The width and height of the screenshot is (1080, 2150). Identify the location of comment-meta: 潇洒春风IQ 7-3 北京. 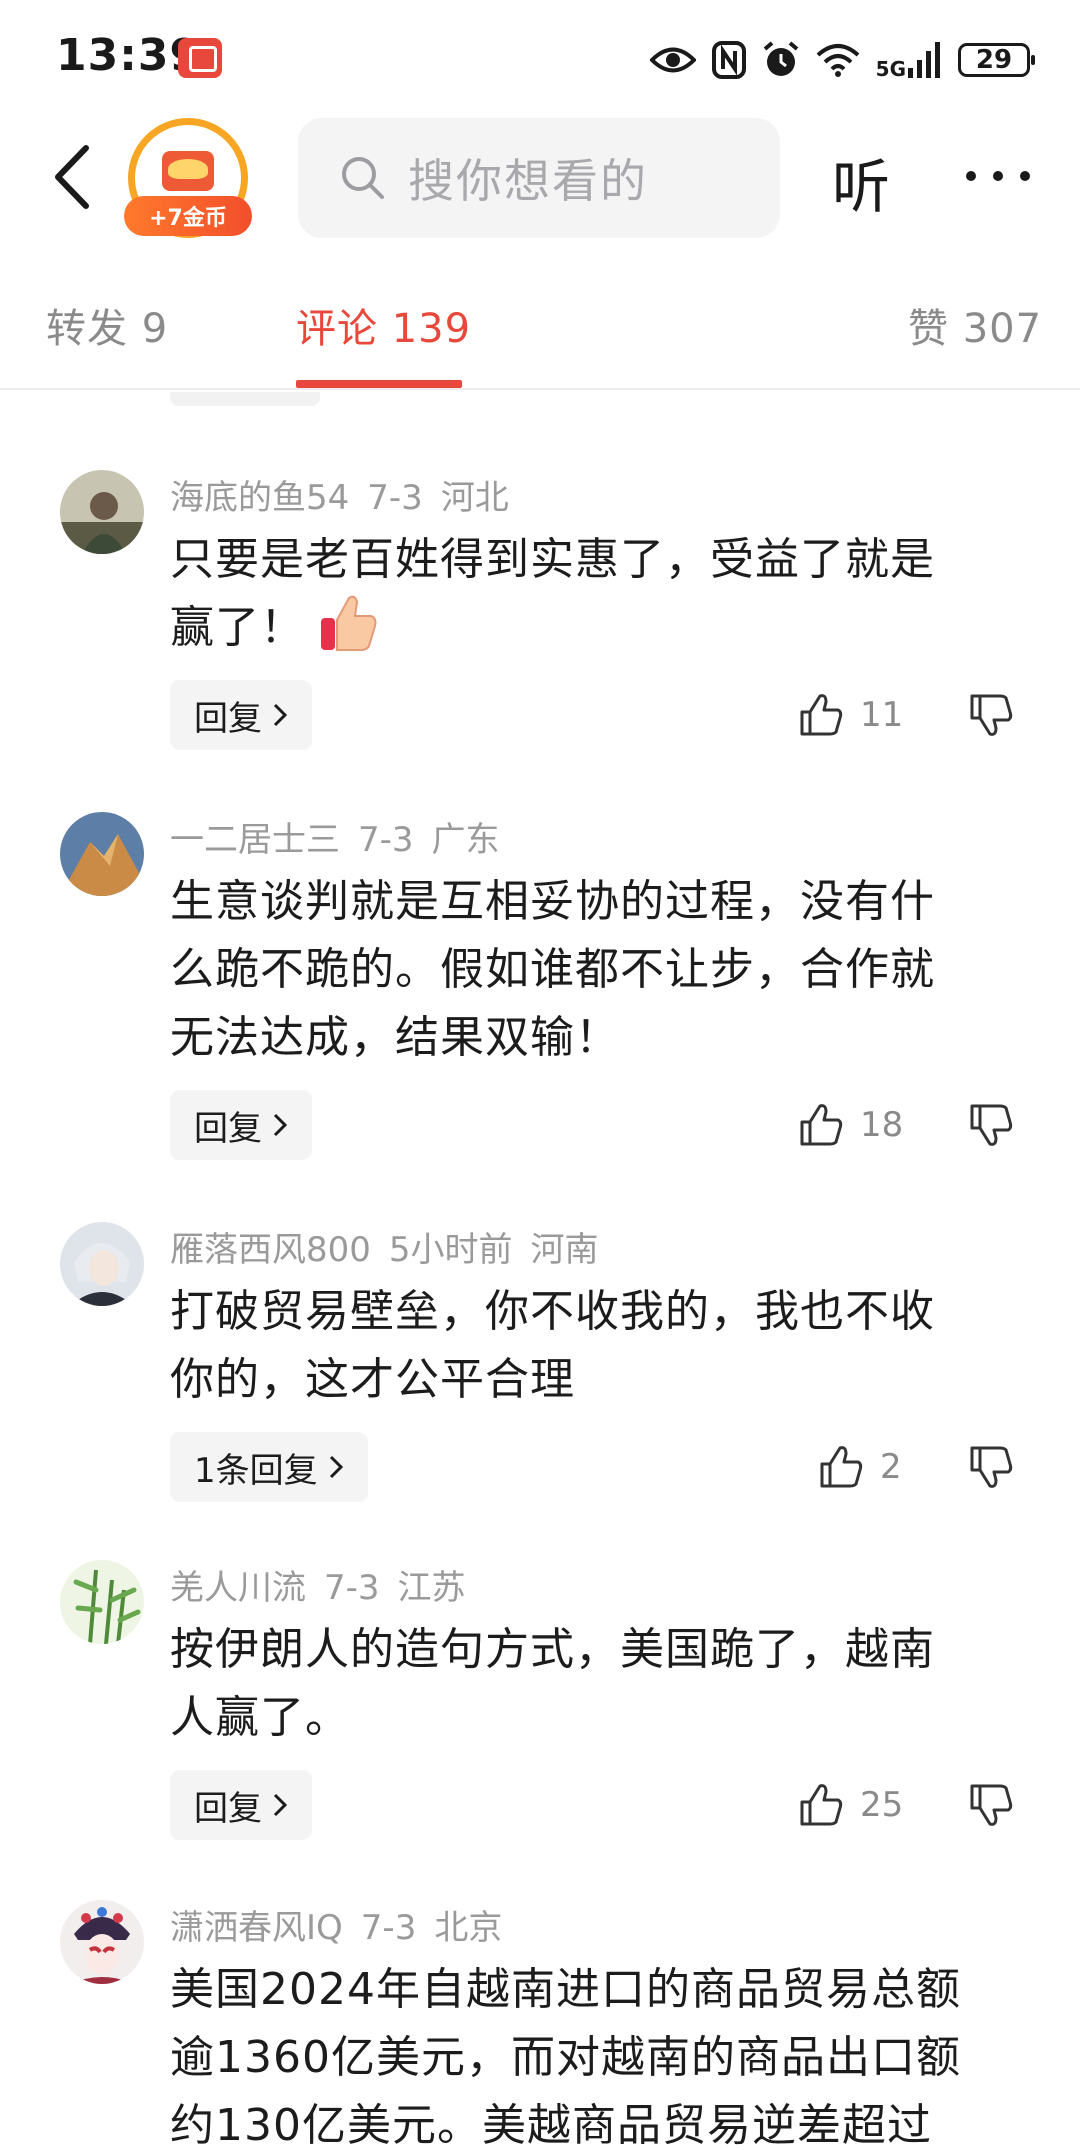
(336, 1924).